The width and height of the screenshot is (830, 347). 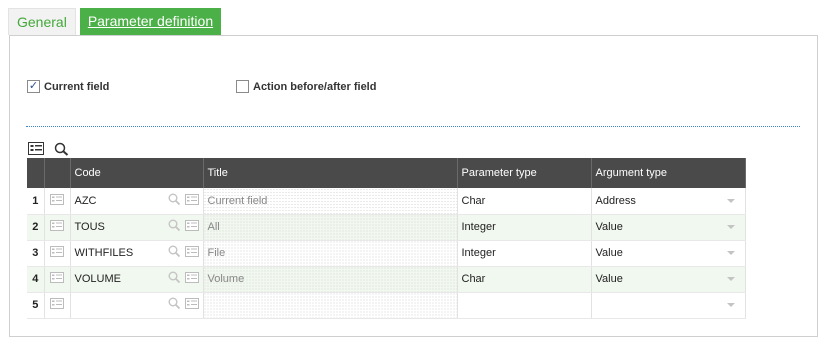 What do you see at coordinates (89, 227) in the screenshot?
I see `code-value: TOUS` at bounding box center [89, 227].